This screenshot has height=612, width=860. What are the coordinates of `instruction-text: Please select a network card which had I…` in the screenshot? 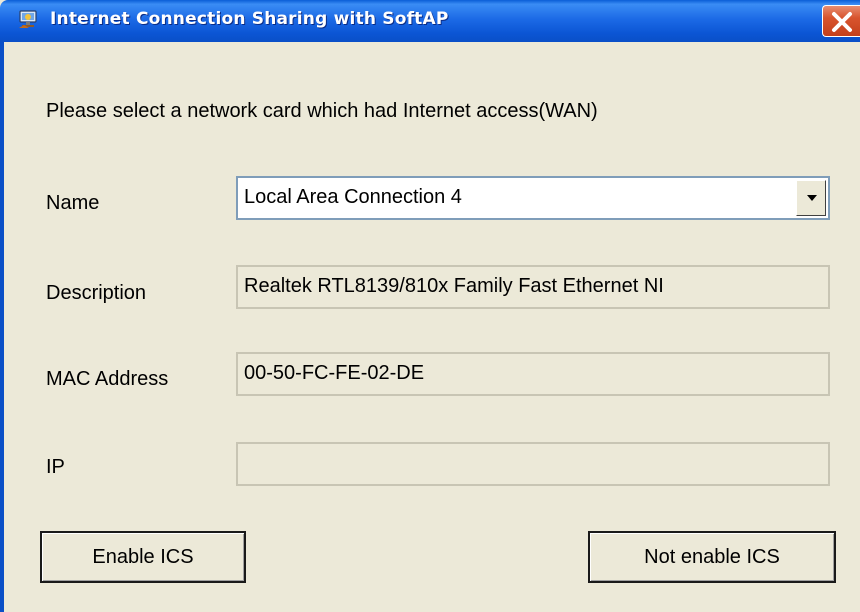 It's located at (322, 111).